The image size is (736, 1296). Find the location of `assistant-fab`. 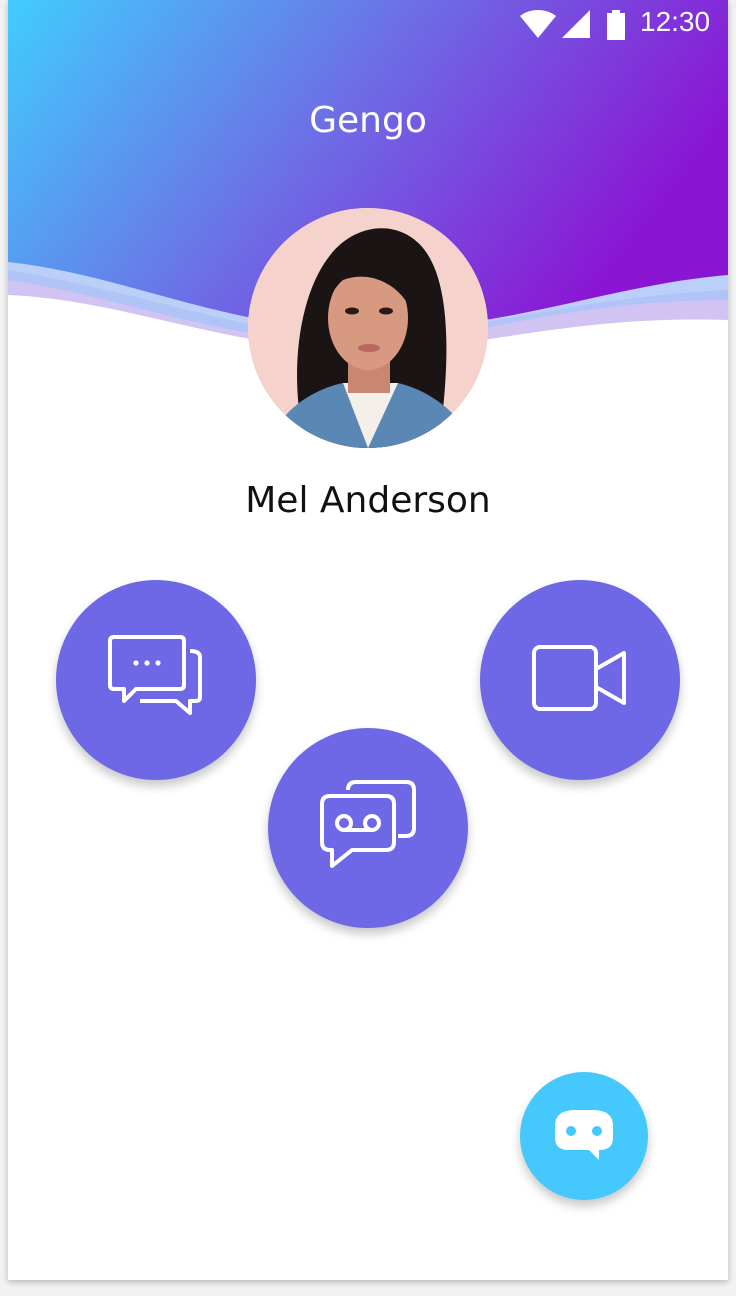

assistant-fab is located at coordinates (584, 1136).